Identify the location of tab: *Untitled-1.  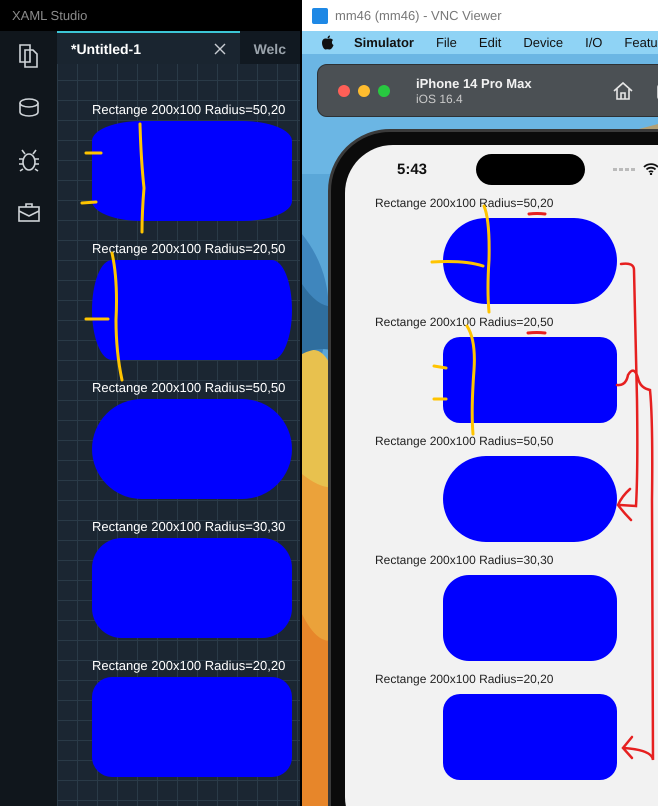
(148, 47).